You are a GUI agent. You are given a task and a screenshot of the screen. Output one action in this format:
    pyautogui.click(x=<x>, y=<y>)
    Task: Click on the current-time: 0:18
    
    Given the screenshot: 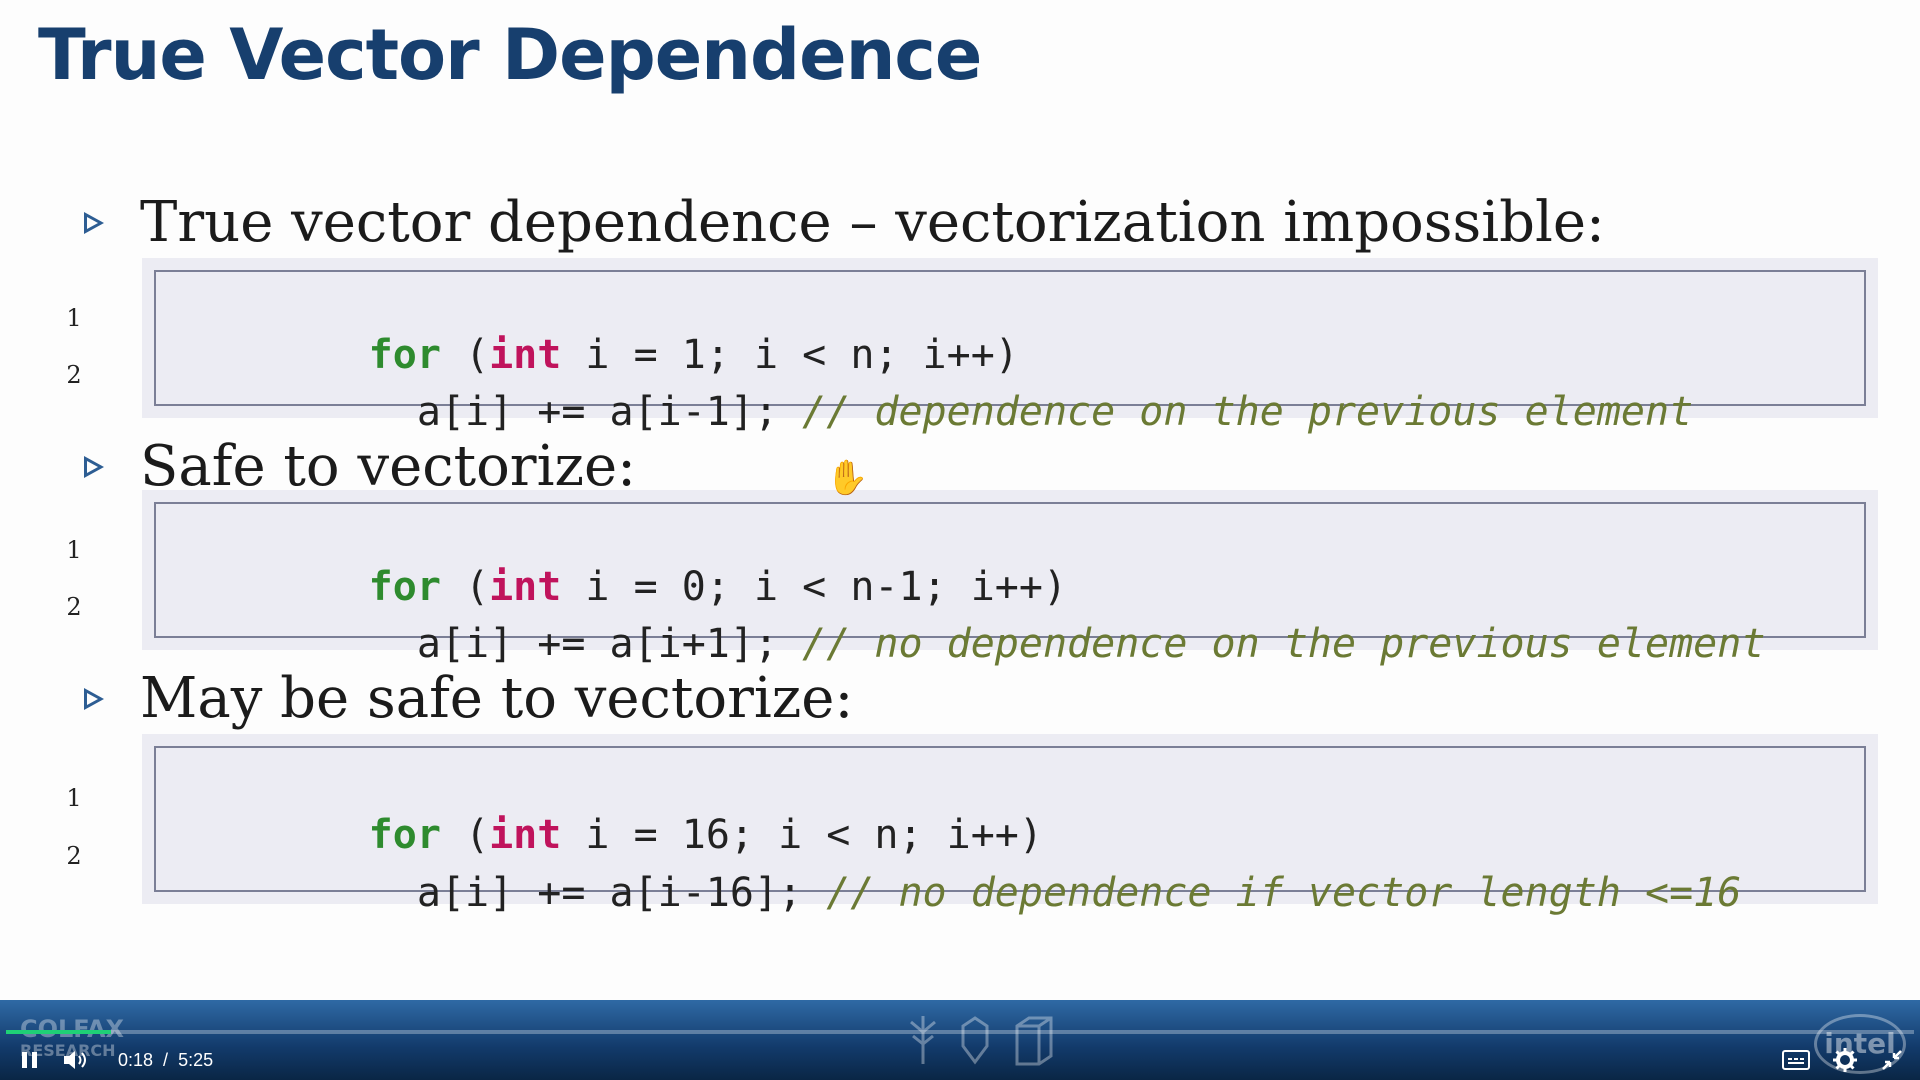 What is the action you would take?
    pyautogui.click(x=136, y=1059)
    